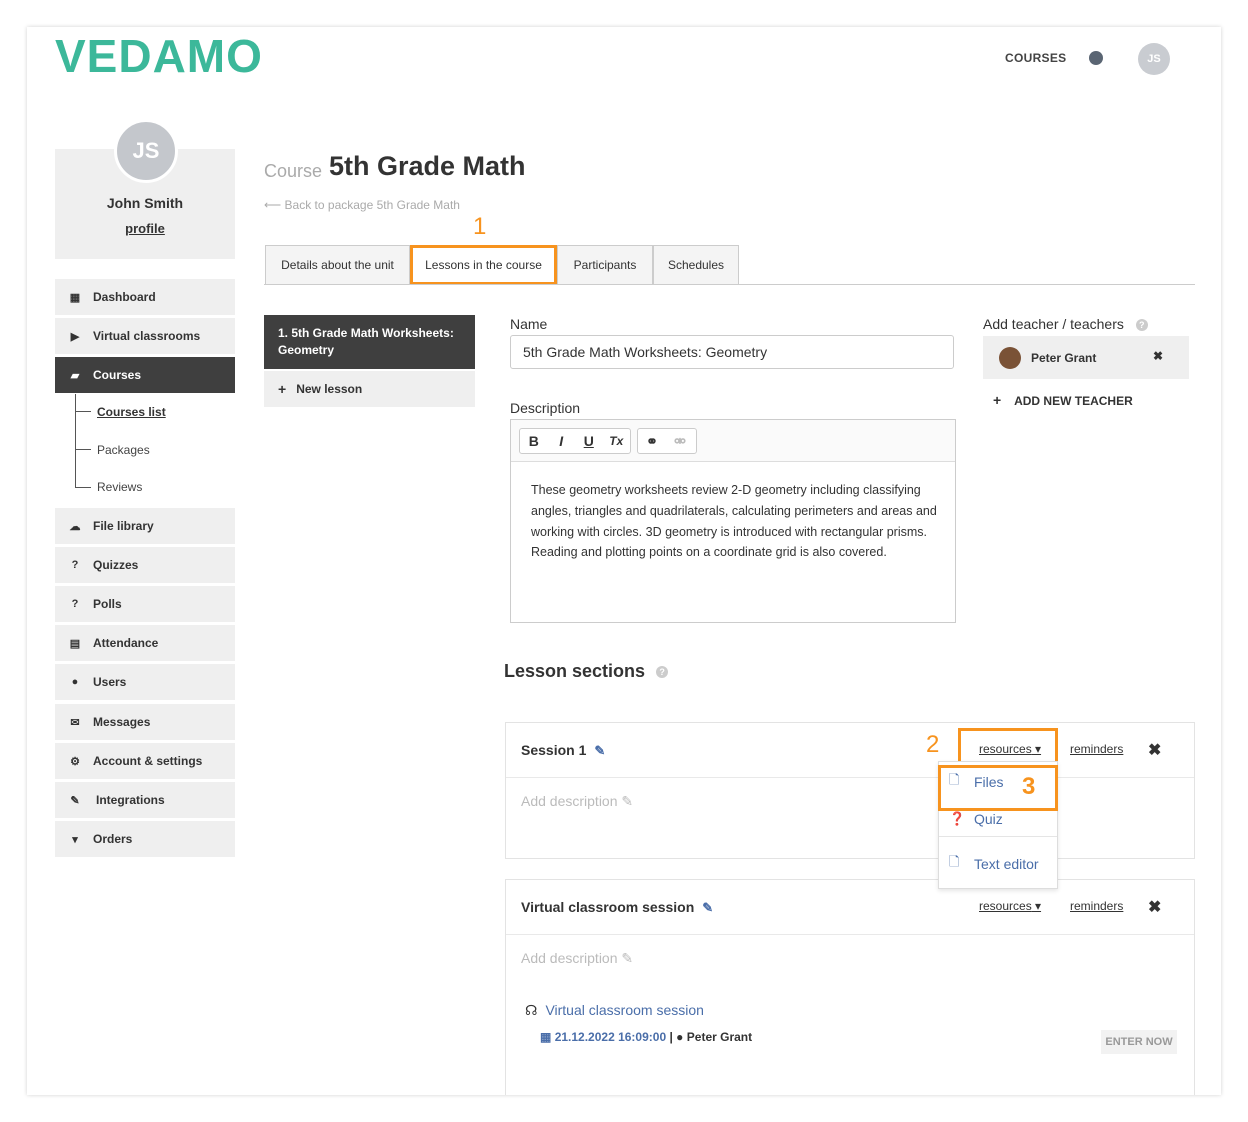 This screenshot has height=1122, width=1248. I want to click on sidebar-item-file-library: ☁ File library, so click(145, 526).